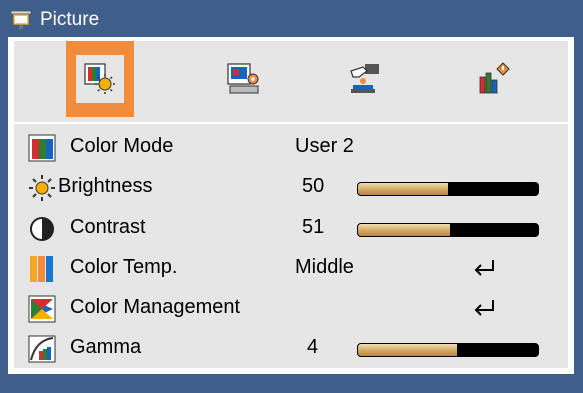 This screenshot has width=583, height=393. Describe the element at coordinates (108, 227) in the screenshot. I see `setting-label: Contrast` at that location.